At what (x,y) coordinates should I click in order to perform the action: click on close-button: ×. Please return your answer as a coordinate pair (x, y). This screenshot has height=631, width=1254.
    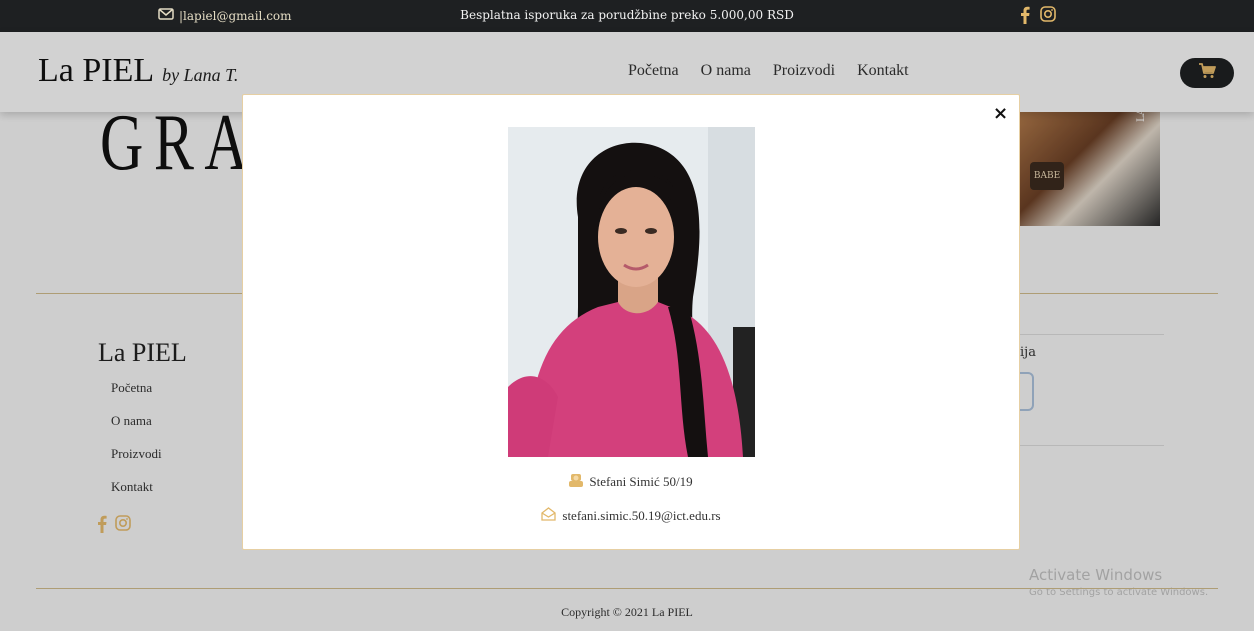
    Looking at the image, I should click on (1000, 113).